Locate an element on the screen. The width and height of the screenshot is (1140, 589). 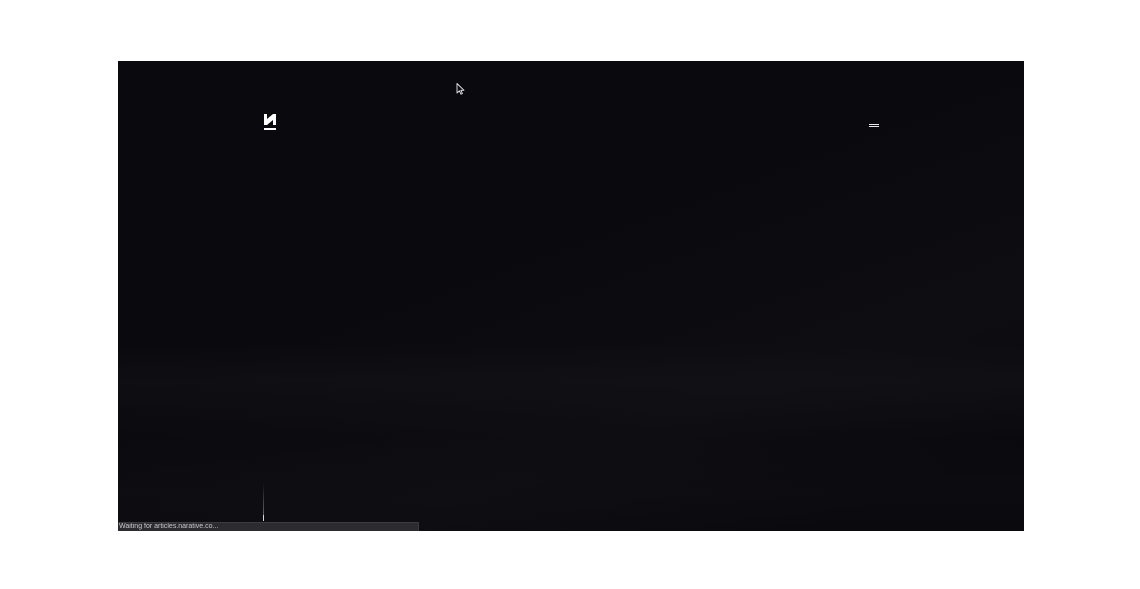
site-logo is located at coordinates (270, 123).